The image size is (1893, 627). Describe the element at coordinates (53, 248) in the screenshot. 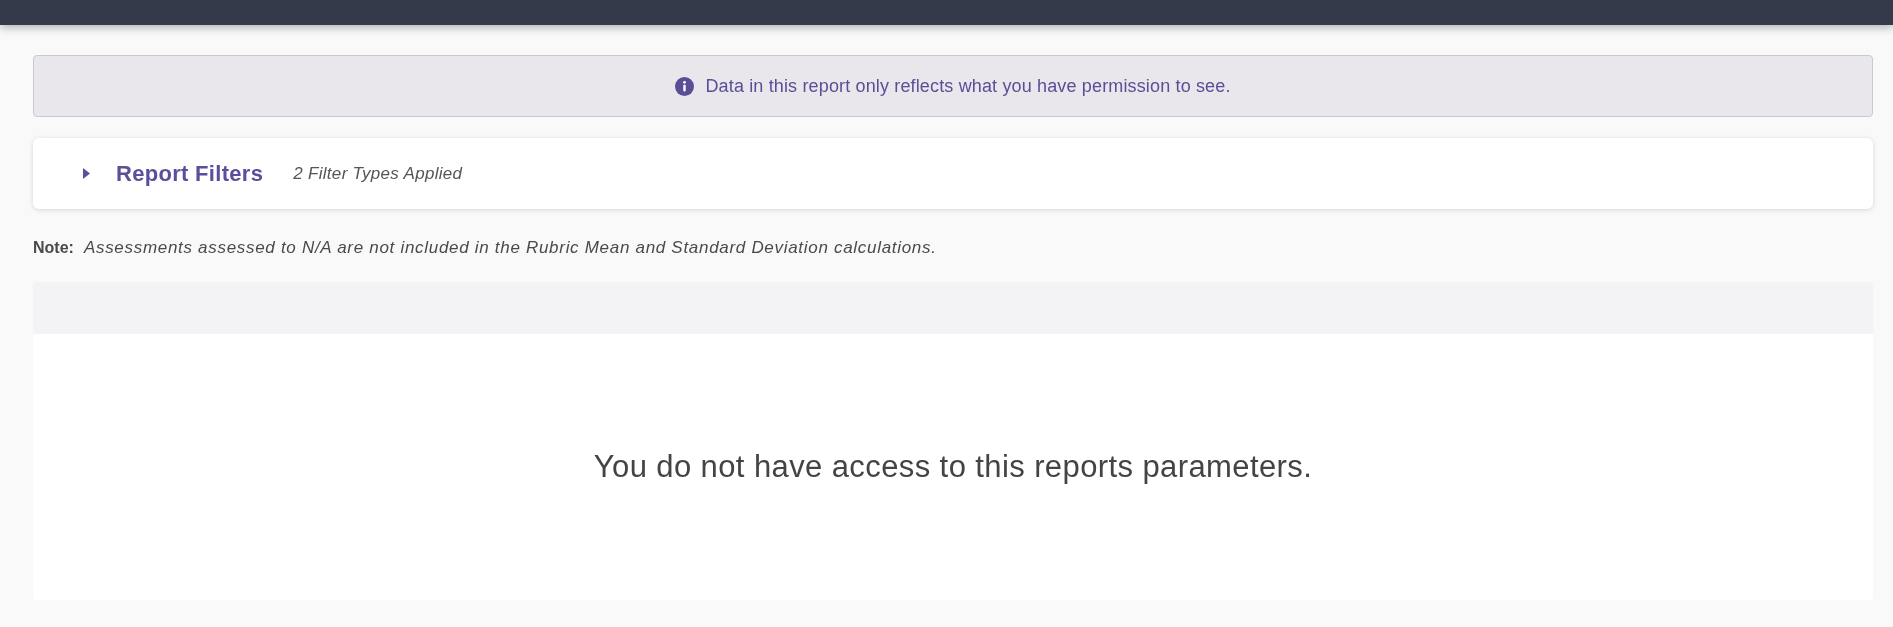

I see `note-label: Note:` at that location.